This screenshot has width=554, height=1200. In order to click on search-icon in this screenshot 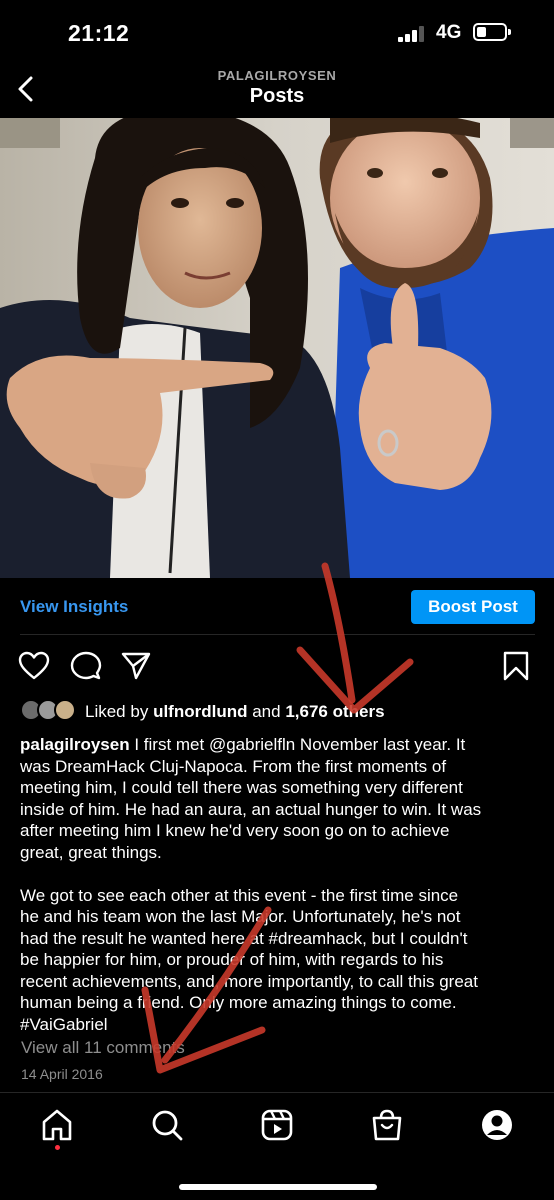, I will do `click(167, 1125)`.